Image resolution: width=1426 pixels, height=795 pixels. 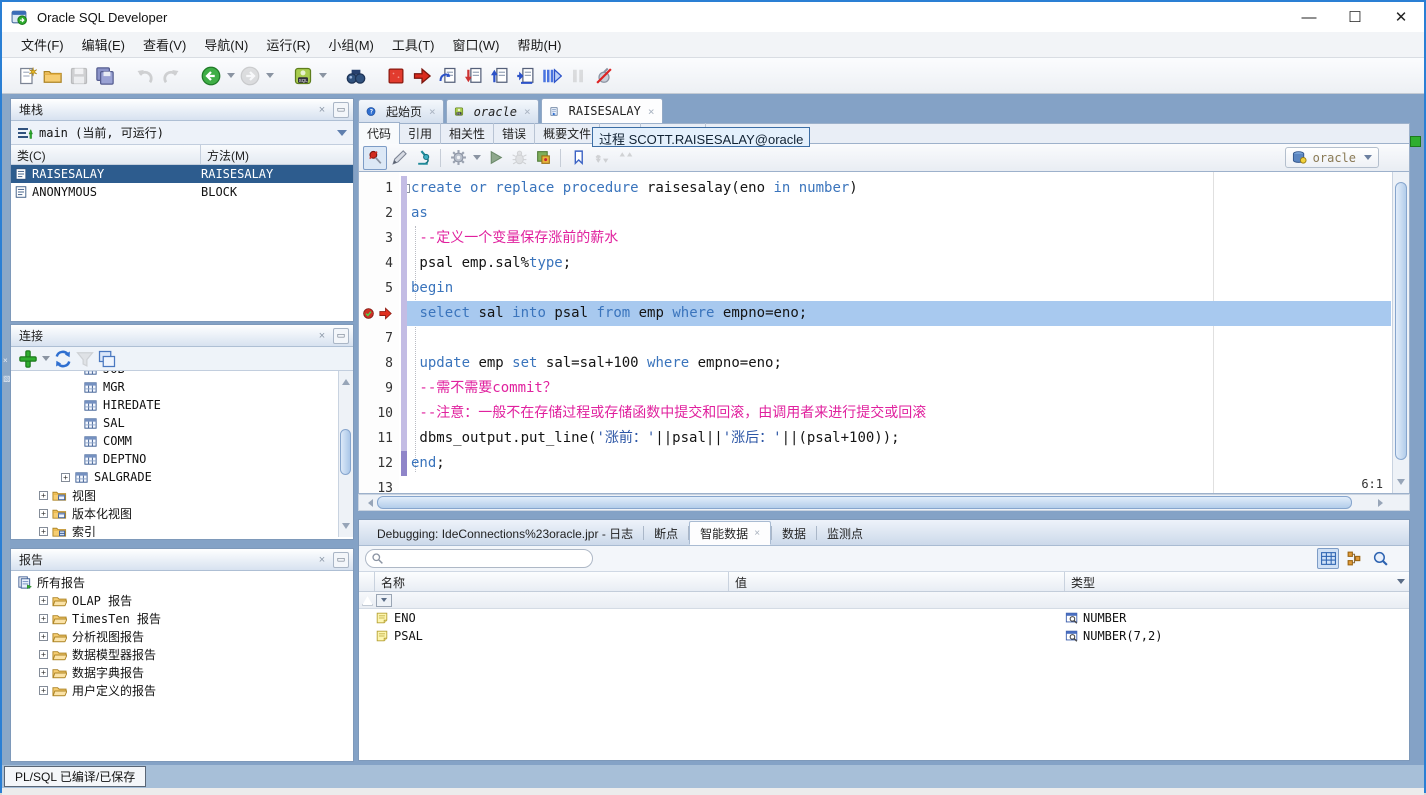 What do you see at coordinates (458, 158) in the screenshot?
I see `gear-button` at bounding box center [458, 158].